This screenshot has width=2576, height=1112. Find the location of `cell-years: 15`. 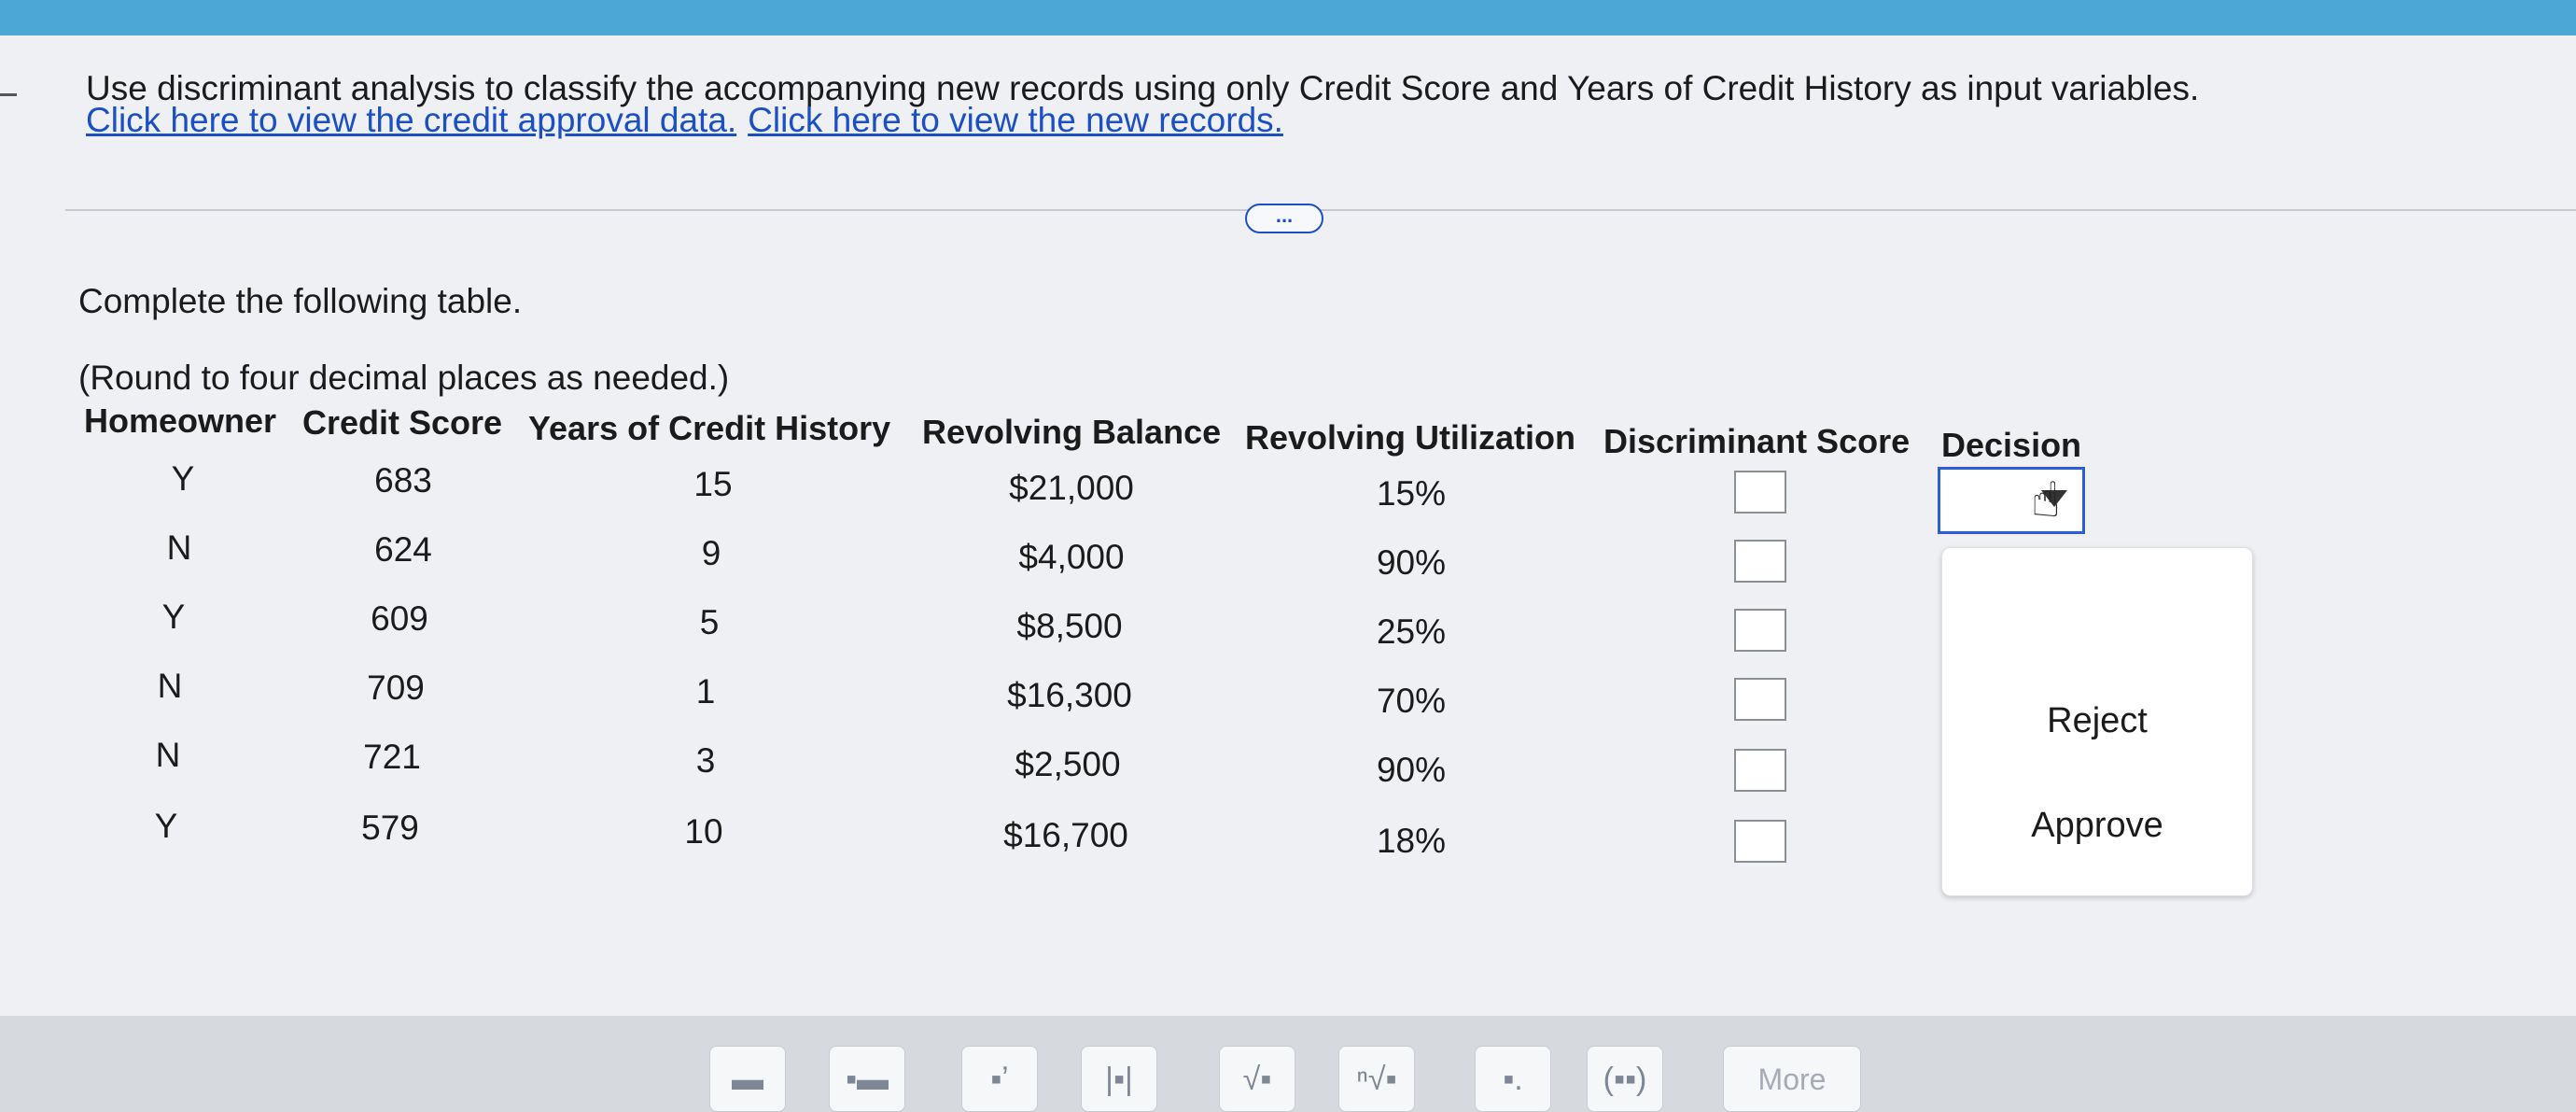

cell-years: 15 is located at coordinates (713, 484).